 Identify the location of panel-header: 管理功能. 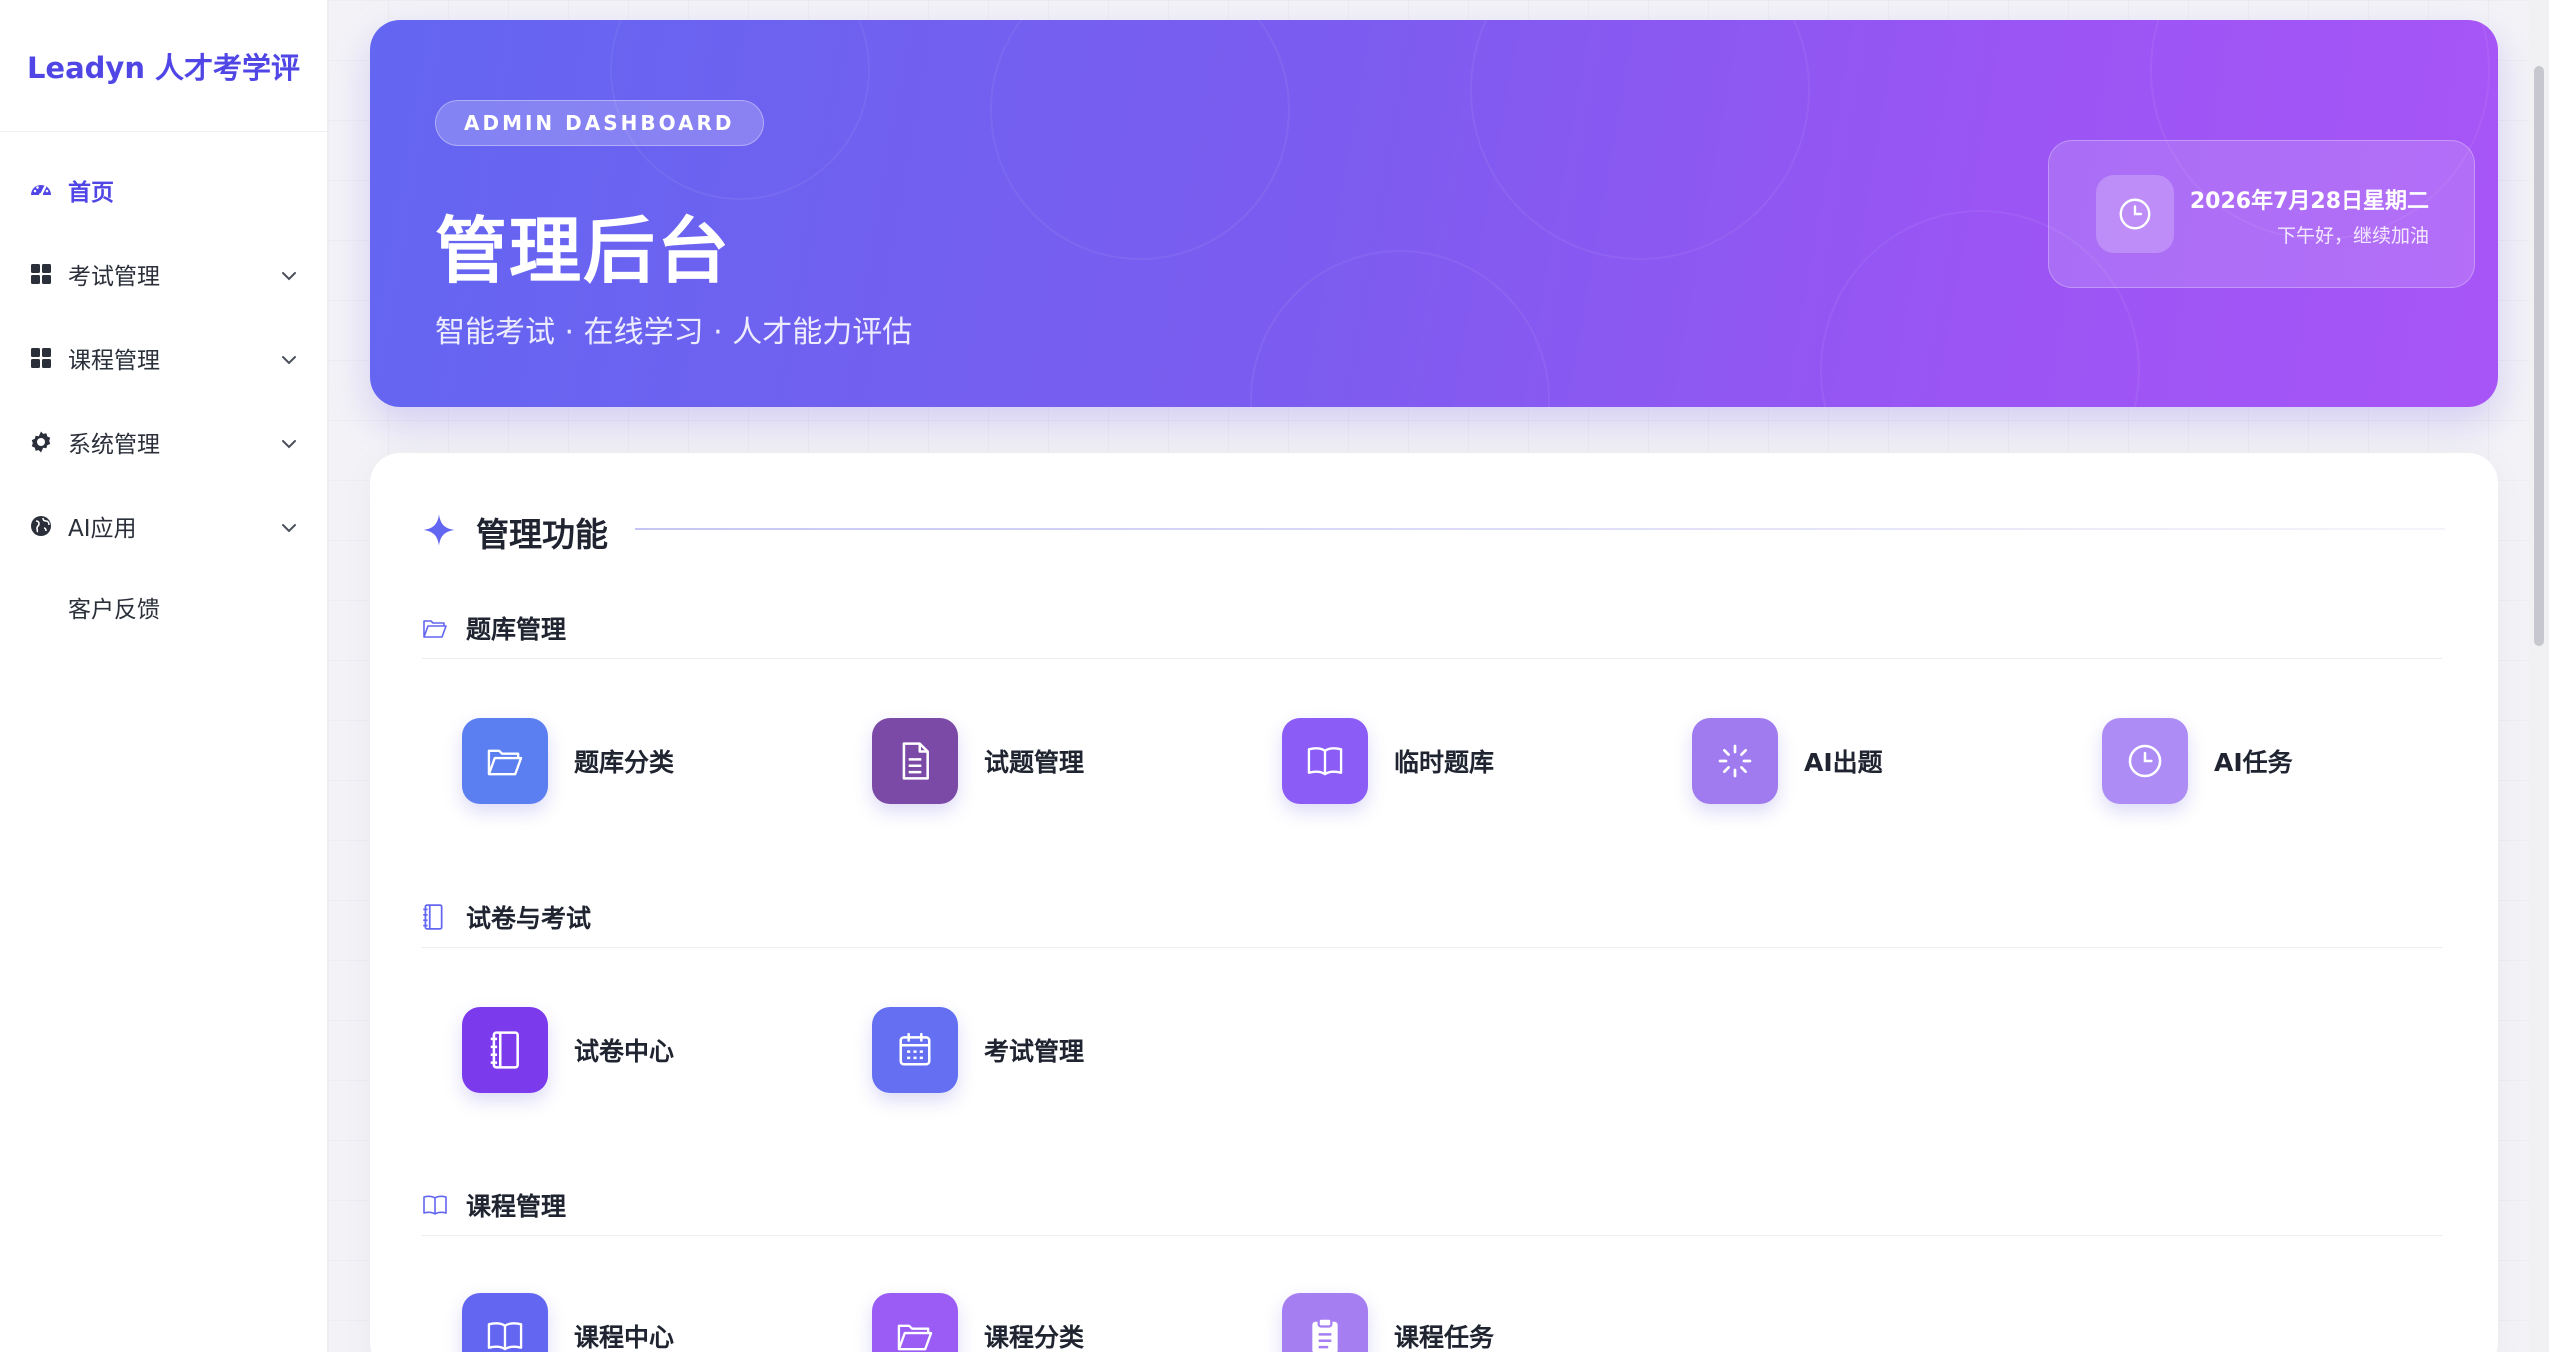
(515, 532).